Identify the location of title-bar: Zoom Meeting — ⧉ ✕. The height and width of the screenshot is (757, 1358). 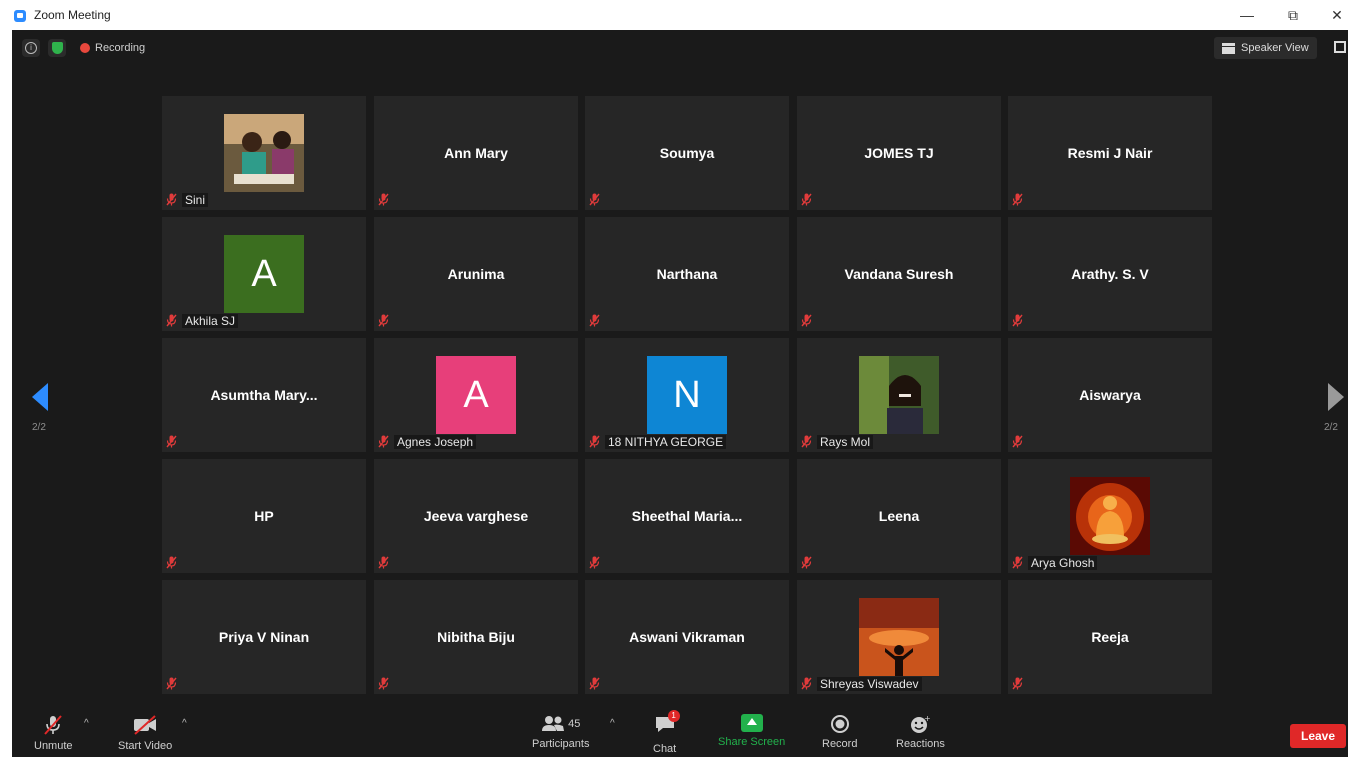
(679, 15).